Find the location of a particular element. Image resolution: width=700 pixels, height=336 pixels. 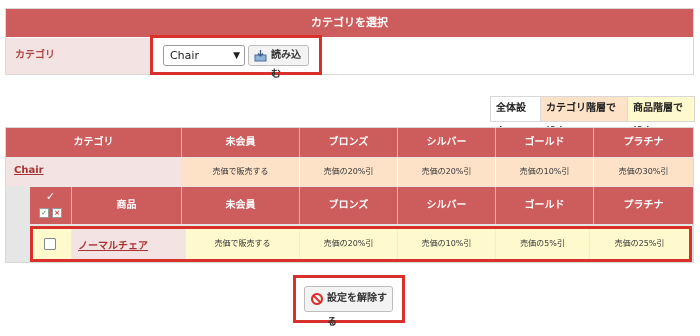

product-column-header: 商品 is located at coordinates (127, 205).